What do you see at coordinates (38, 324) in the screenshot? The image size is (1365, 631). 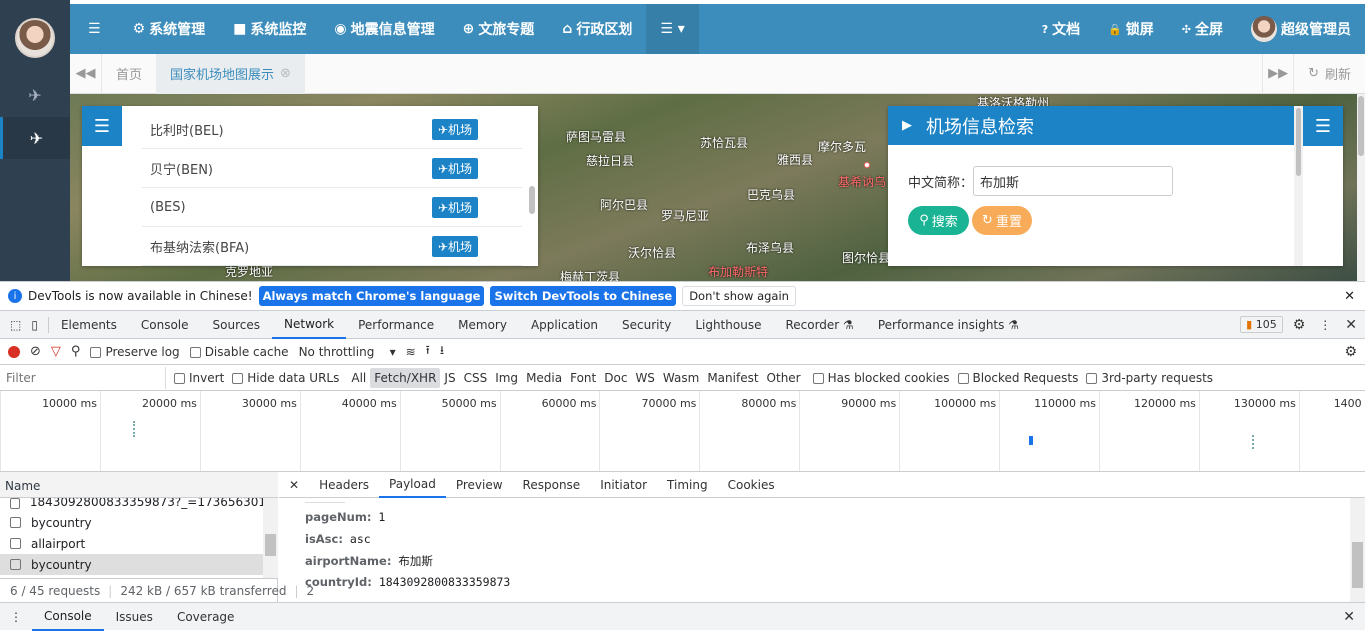 I see `device-icon: ▯` at bounding box center [38, 324].